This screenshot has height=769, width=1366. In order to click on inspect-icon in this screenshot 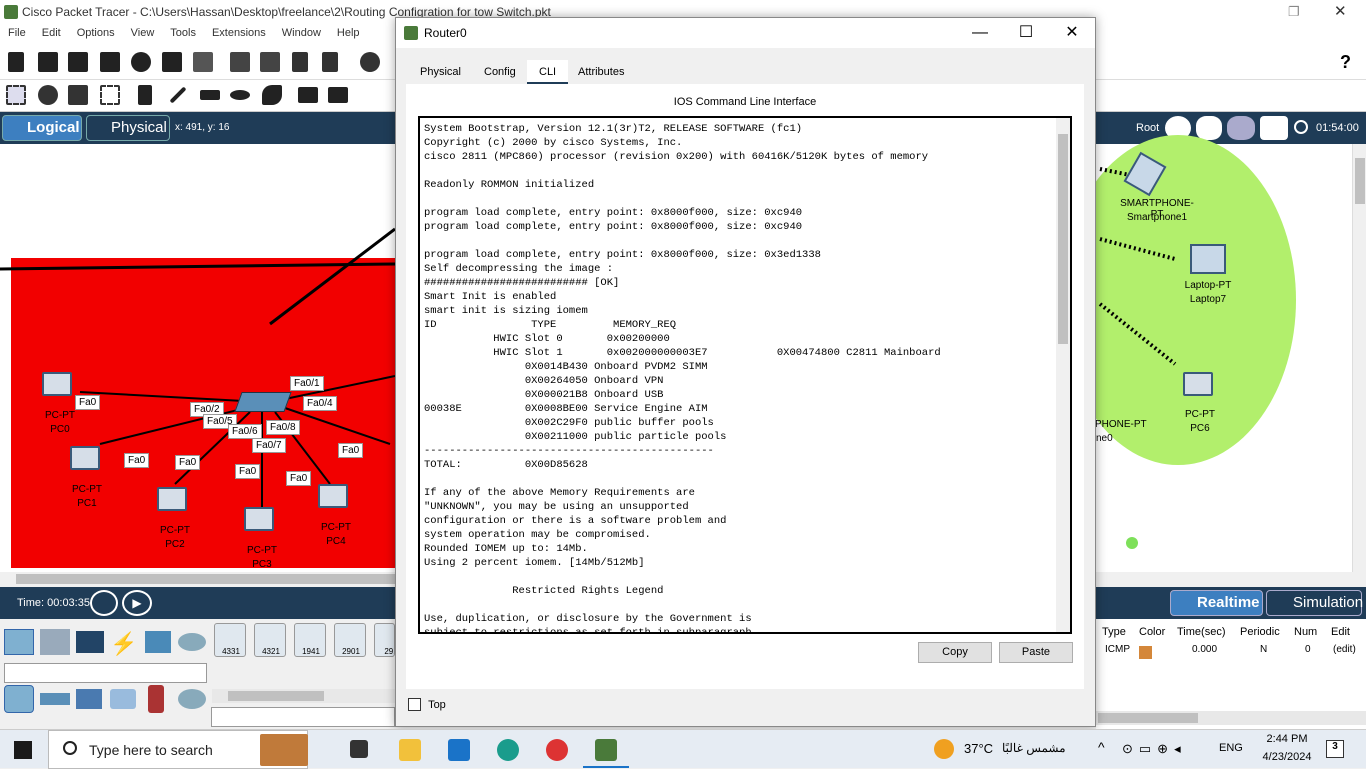, I will do `click(48, 95)`.